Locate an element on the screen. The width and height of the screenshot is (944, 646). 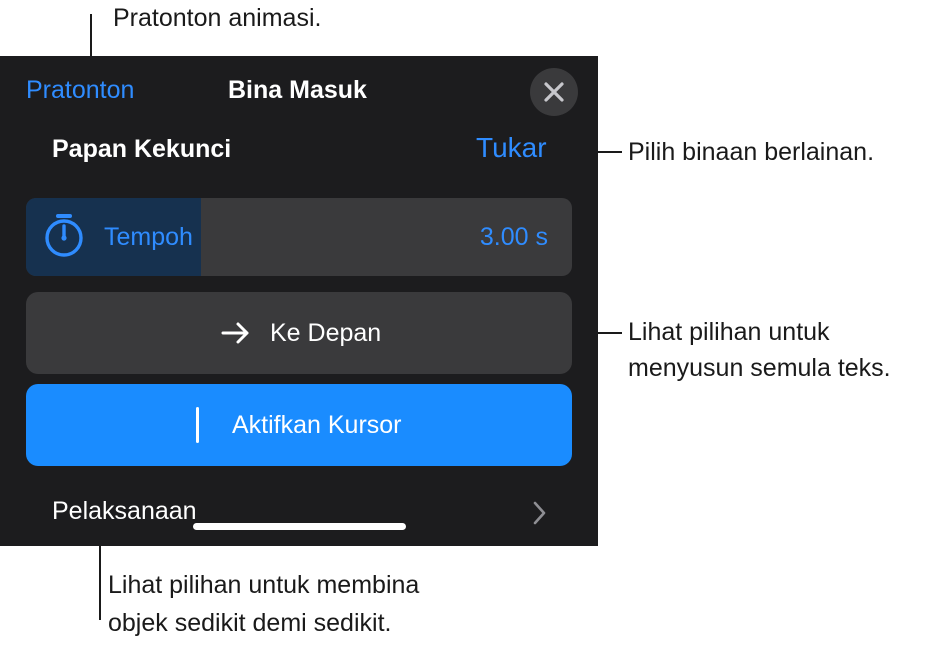
duration-value: 3.00 s is located at coordinates (513, 237).